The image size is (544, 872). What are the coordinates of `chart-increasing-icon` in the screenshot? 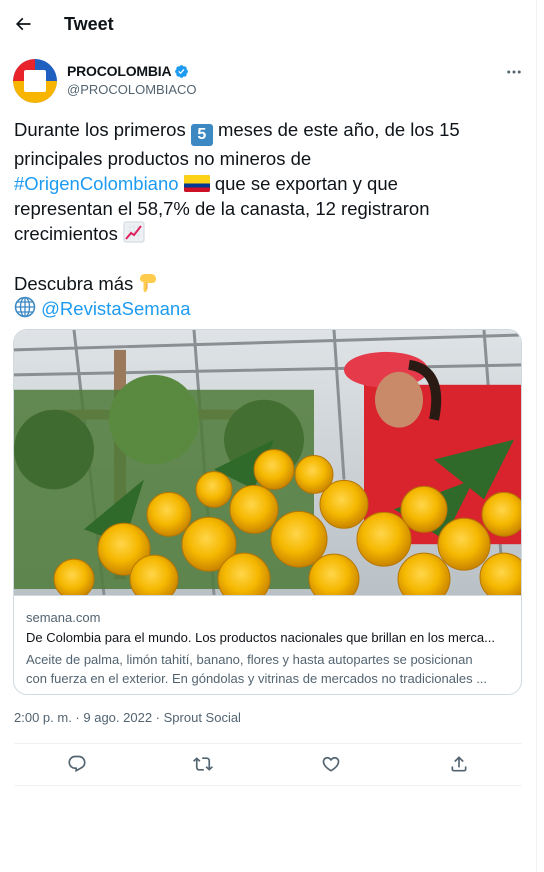 It's located at (134, 232).